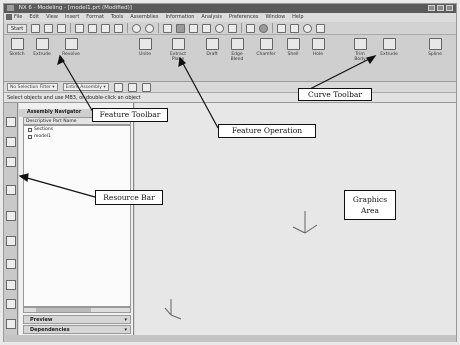 The height and width of the screenshot is (345, 460). Describe the element at coordinates (11, 216) in the screenshot. I see `history-tab-icon` at that location.